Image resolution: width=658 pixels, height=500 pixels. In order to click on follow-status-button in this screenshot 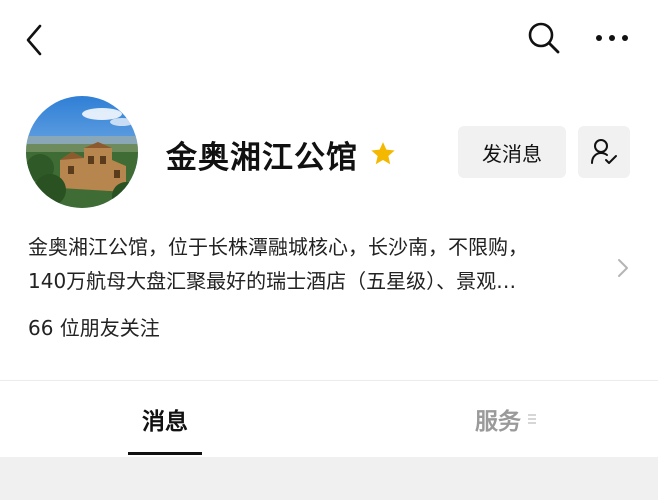, I will do `click(604, 152)`.